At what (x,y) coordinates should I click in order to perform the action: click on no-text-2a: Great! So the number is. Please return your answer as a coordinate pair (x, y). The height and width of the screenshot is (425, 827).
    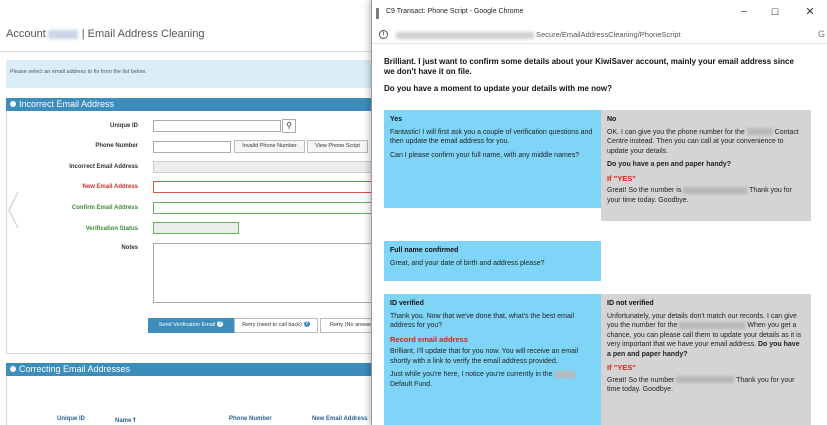
    Looking at the image, I should click on (644, 190).